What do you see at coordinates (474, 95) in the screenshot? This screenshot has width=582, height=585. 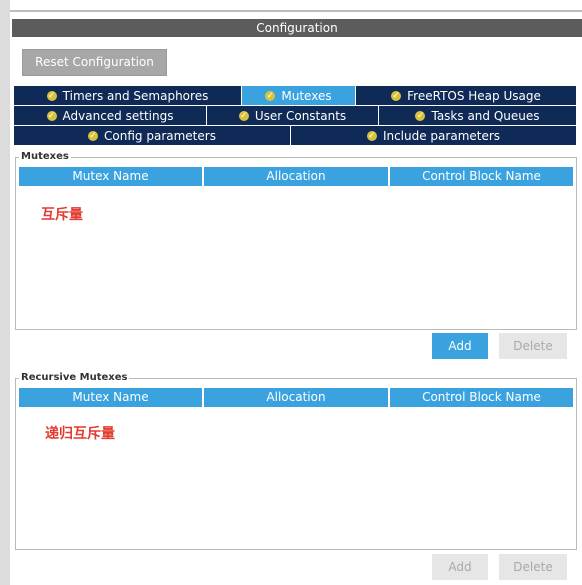 I see `tab-label: FreeRTOS Heap Usage` at bounding box center [474, 95].